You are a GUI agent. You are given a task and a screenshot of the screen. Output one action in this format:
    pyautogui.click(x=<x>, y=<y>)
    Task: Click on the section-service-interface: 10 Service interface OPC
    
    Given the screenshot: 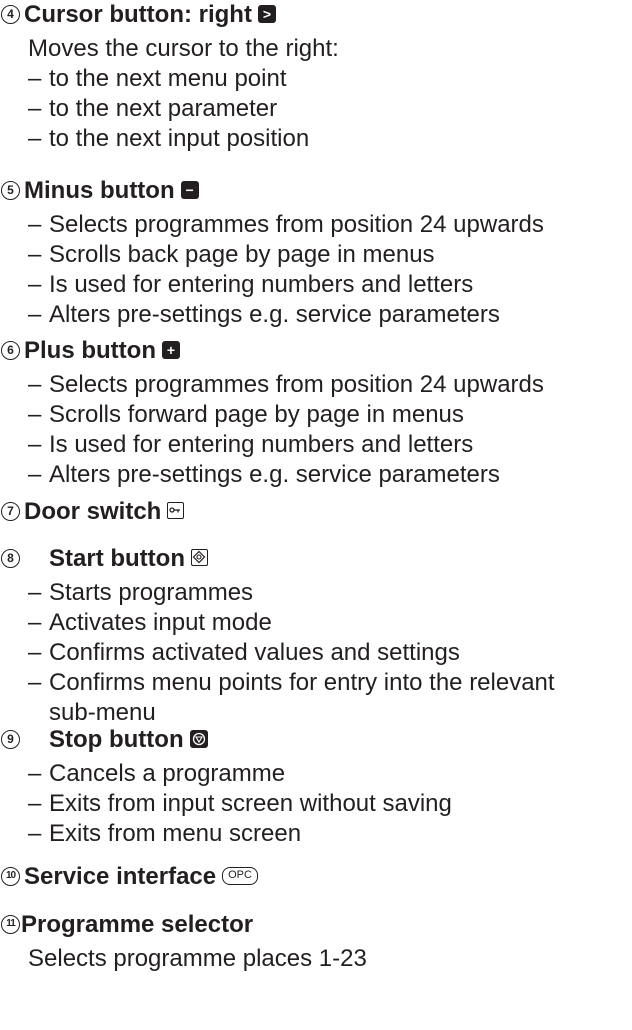 What is the action you would take?
    pyautogui.click(x=316, y=879)
    